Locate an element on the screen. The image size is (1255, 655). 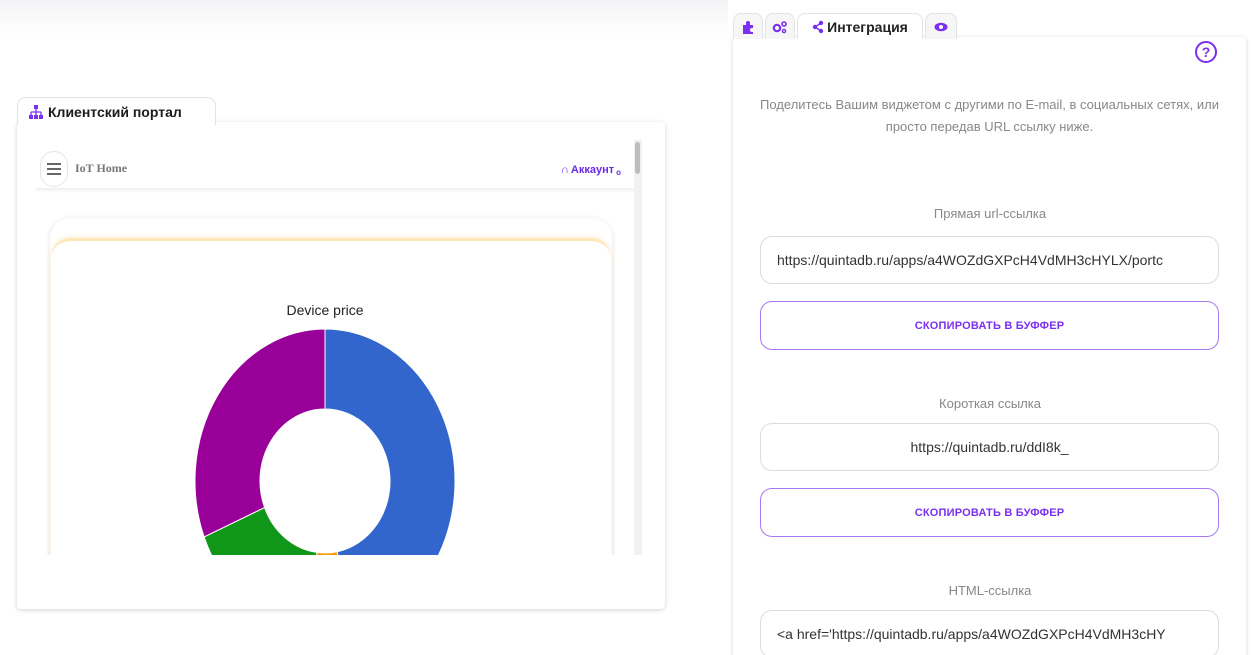
tab-label: Клиентский портал is located at coordinates (115, 111).